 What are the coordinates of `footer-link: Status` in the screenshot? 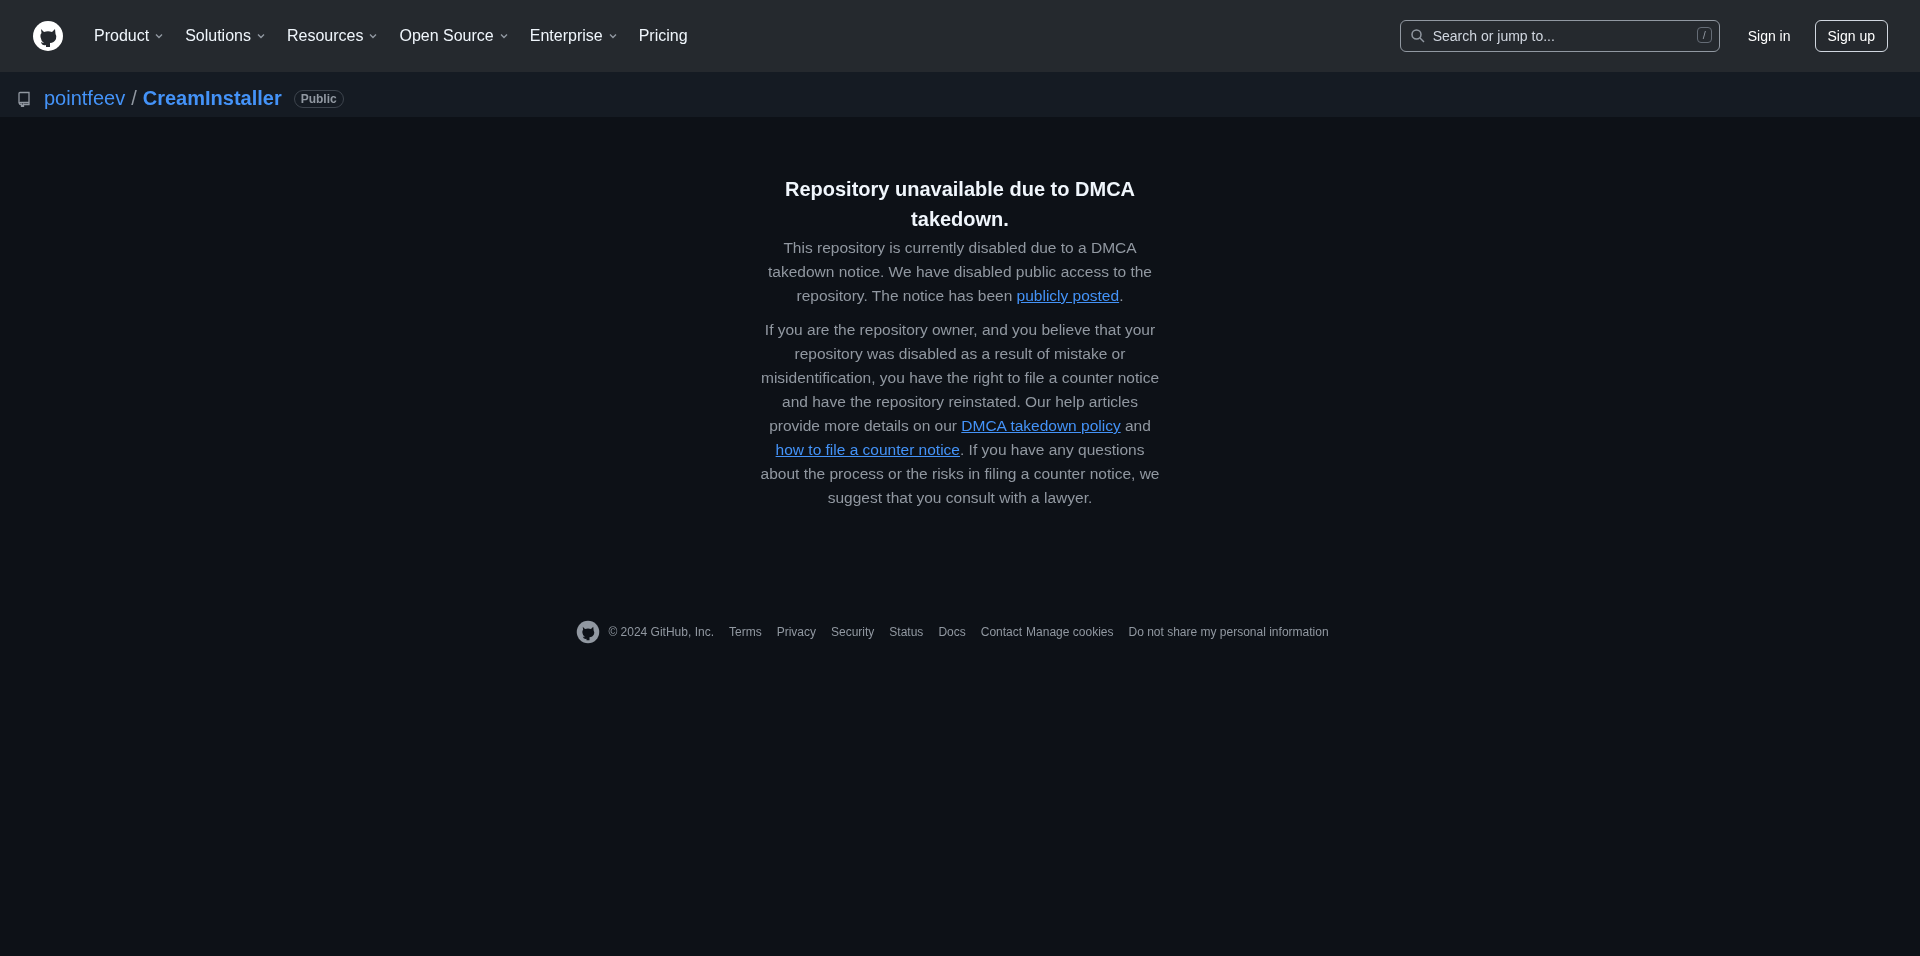 It's located at (906, 632).